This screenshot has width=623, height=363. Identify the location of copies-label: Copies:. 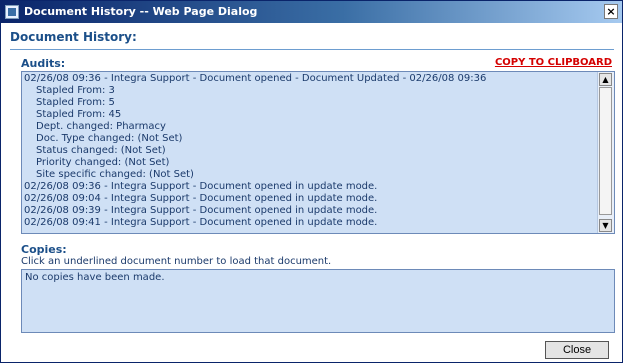
(44, 249).